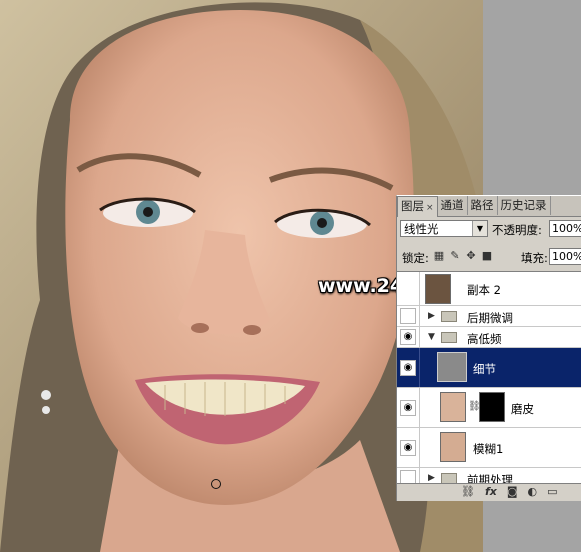 The width and height of the screenshot is (581, 552). I want to click on dropdown-arrow-icon: ▼, so click(479, 228).